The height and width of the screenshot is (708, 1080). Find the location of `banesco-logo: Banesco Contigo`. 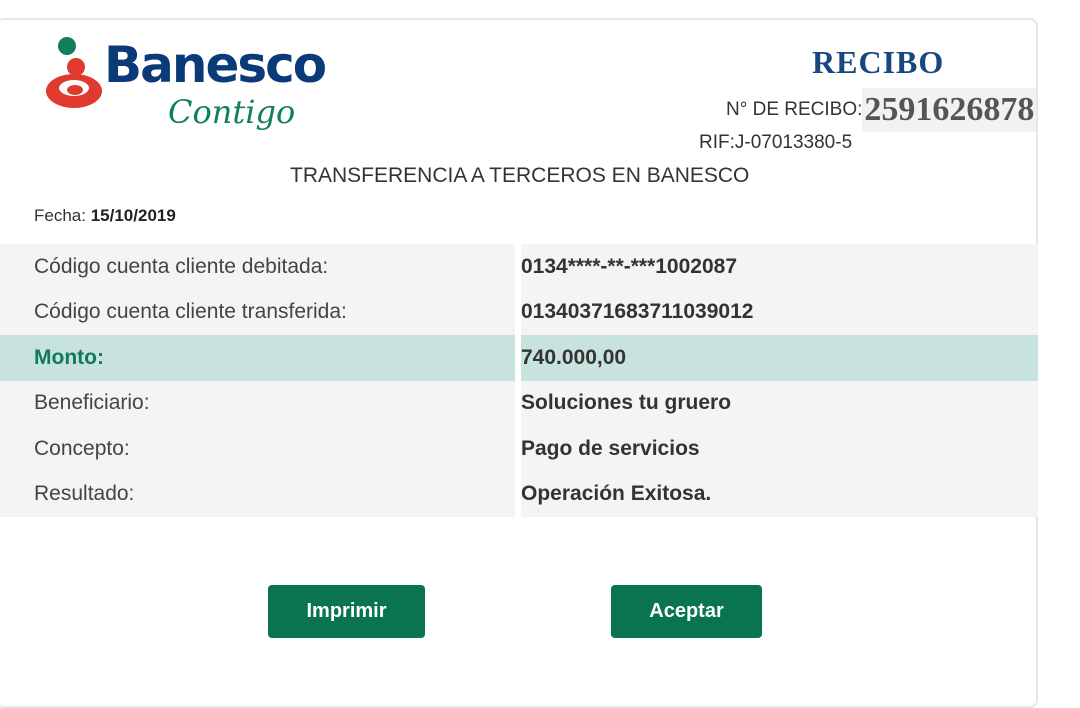

banesco-logo: Banesco Contigo is located at coordinates (189, 93).